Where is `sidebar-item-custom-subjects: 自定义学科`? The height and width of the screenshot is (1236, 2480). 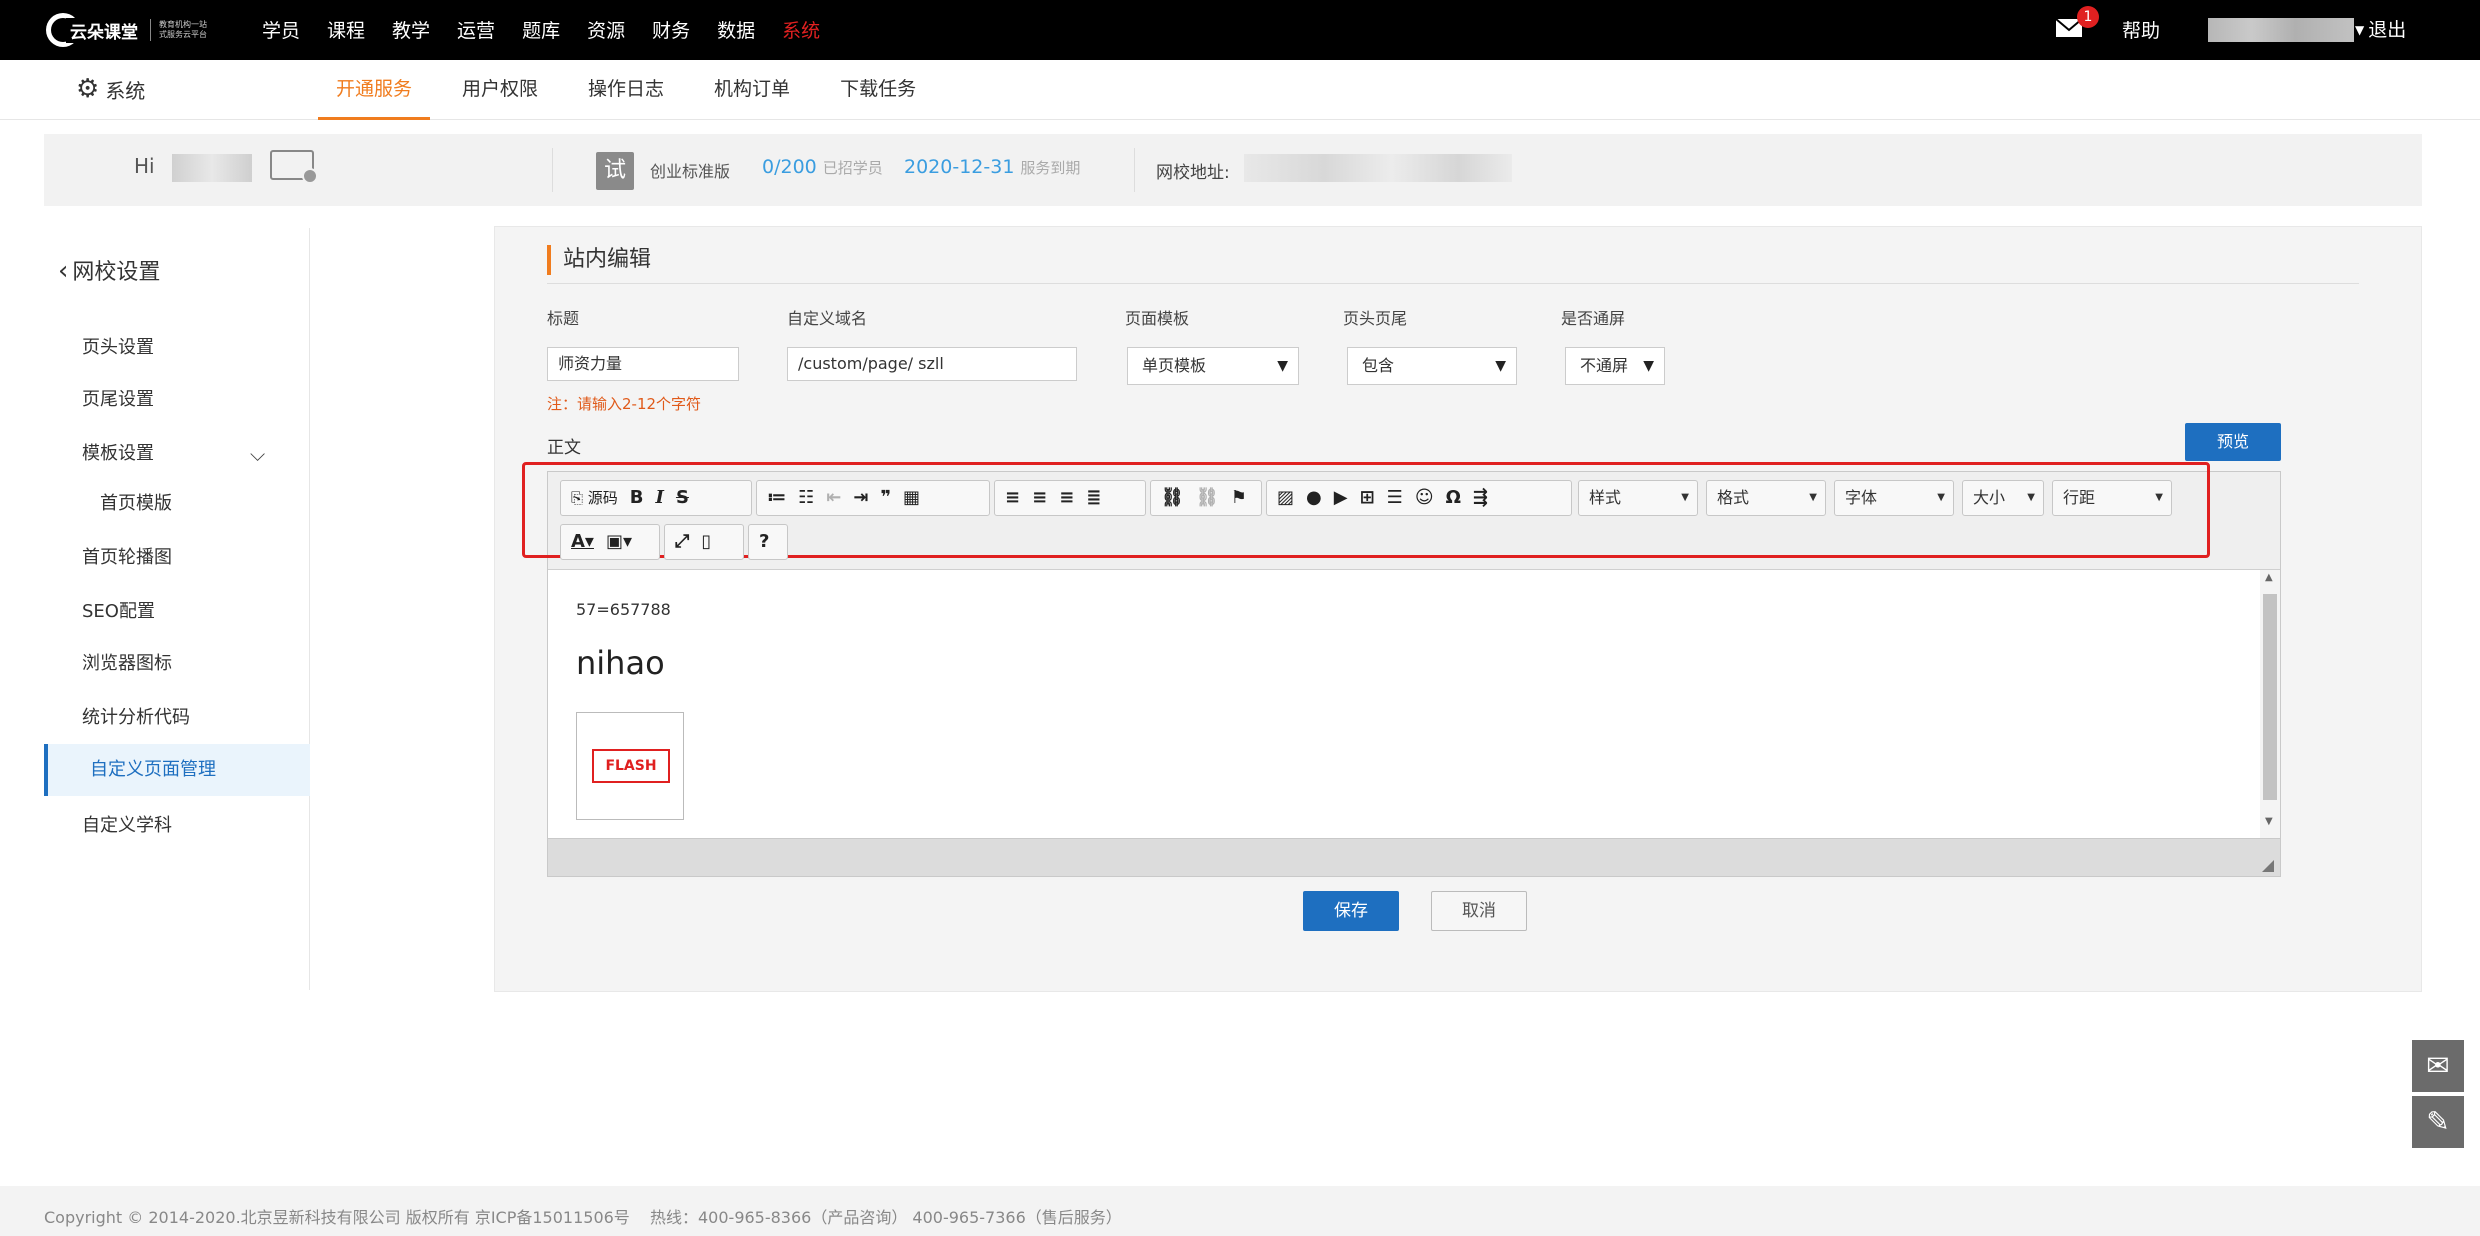
sidebar-item-custom-subjects: 自定义学科 is located at coordinates (177, 826).